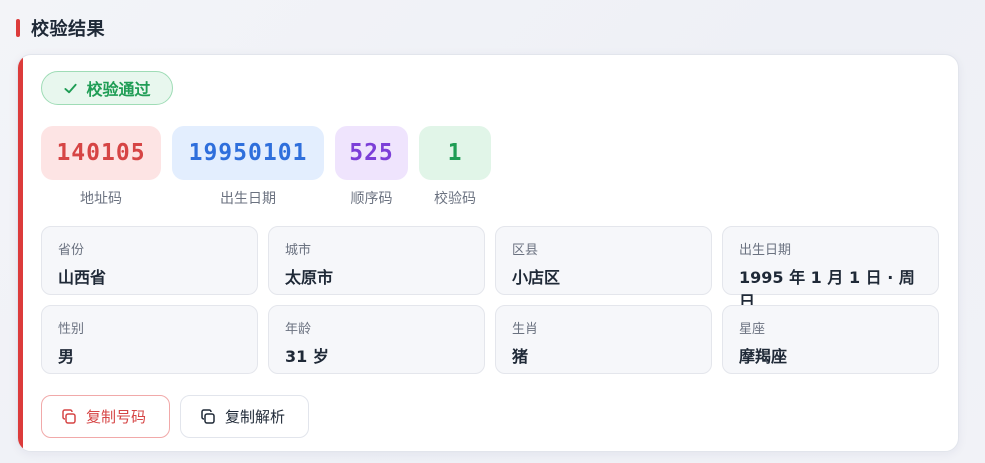  I want to click on status-badge: 校验通过, so click(107, 88).